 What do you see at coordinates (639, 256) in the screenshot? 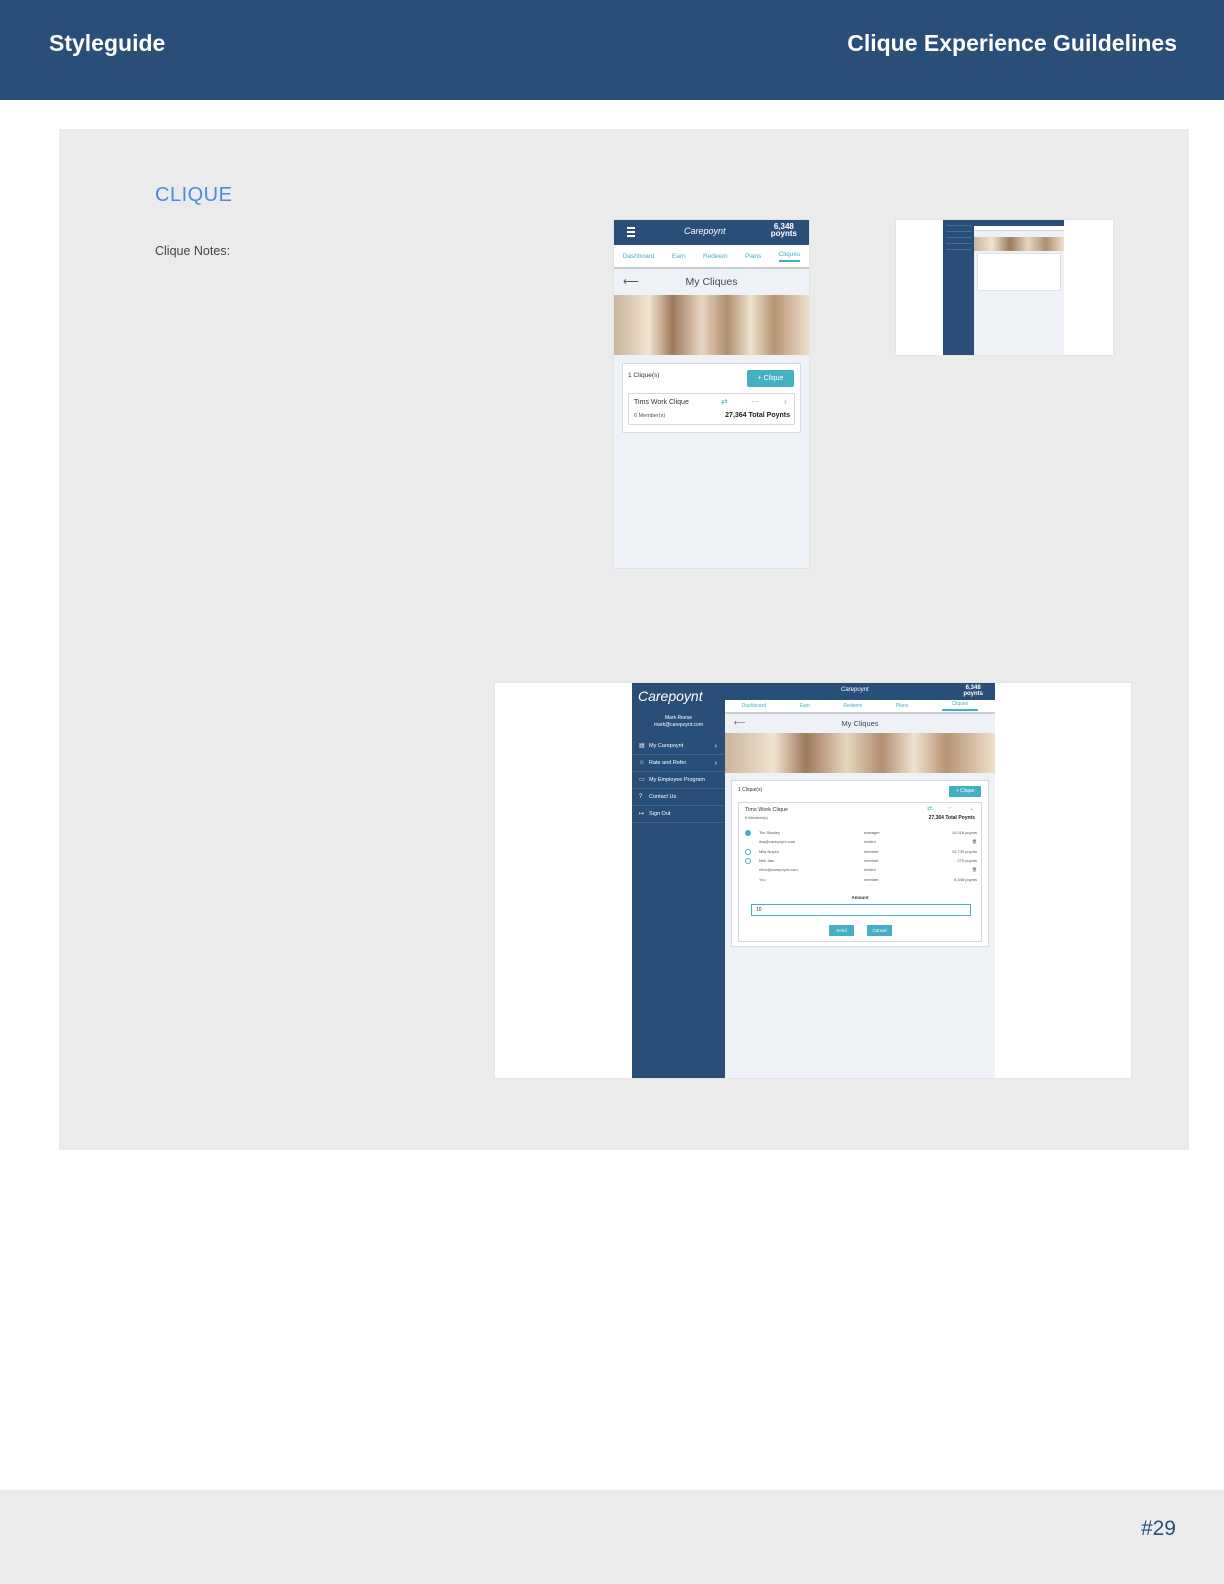
I see `mobile-tab-dashboard: Dashboard` at bounding box center [639, 256].